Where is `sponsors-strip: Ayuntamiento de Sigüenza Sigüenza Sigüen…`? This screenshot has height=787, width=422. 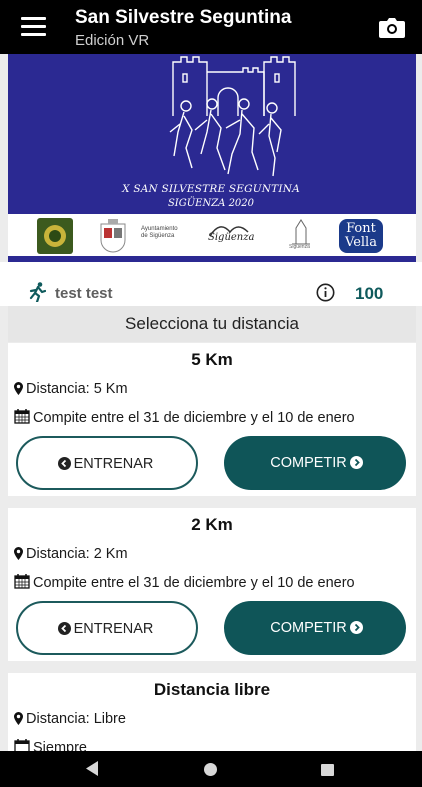 sponsors-strip: Ayuntamiento de Sigüenza Sigüenza Sigüen… is located at coordinates (212, 238).